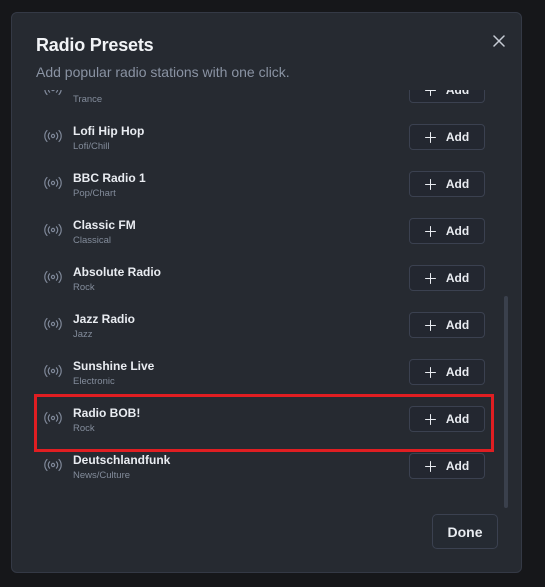 The height and width of the screenshot is (587, 545). Describe the element at coordinates (265, 323) in the screenshot. I see `station-row-jazz-radio: Jazz Radio Jazz Add` at that location.